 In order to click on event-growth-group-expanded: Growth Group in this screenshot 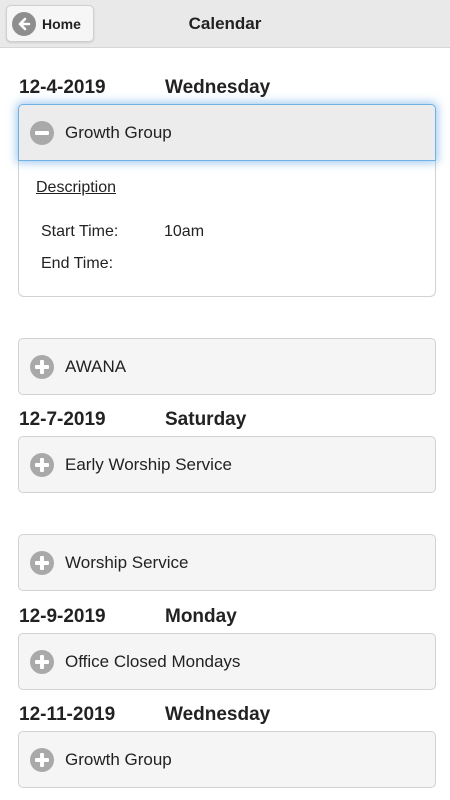, I will do `click(227, 132)`.